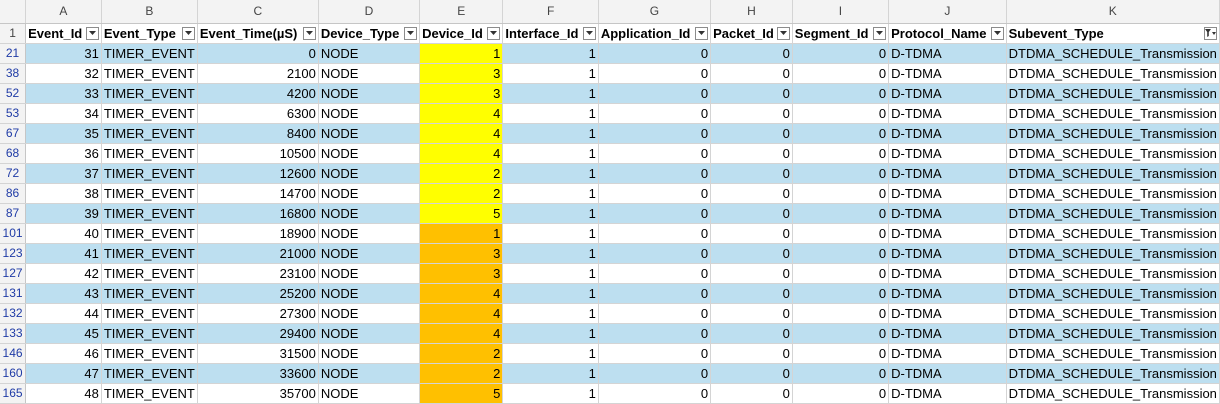 This screenshot has width=1220, height=404. I want to click on header-cell: Event_Id, so click(63, 33).